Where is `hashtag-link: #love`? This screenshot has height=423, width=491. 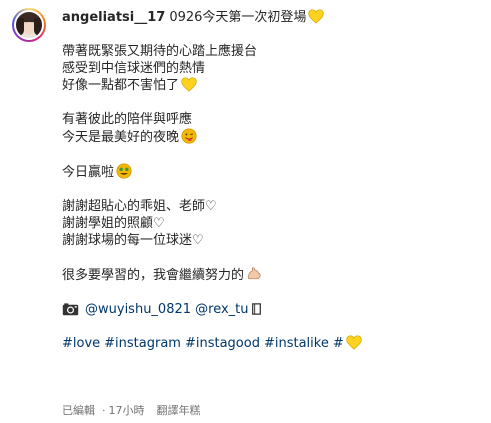 hashtag-link: #love is located at coordinates (81, 343).